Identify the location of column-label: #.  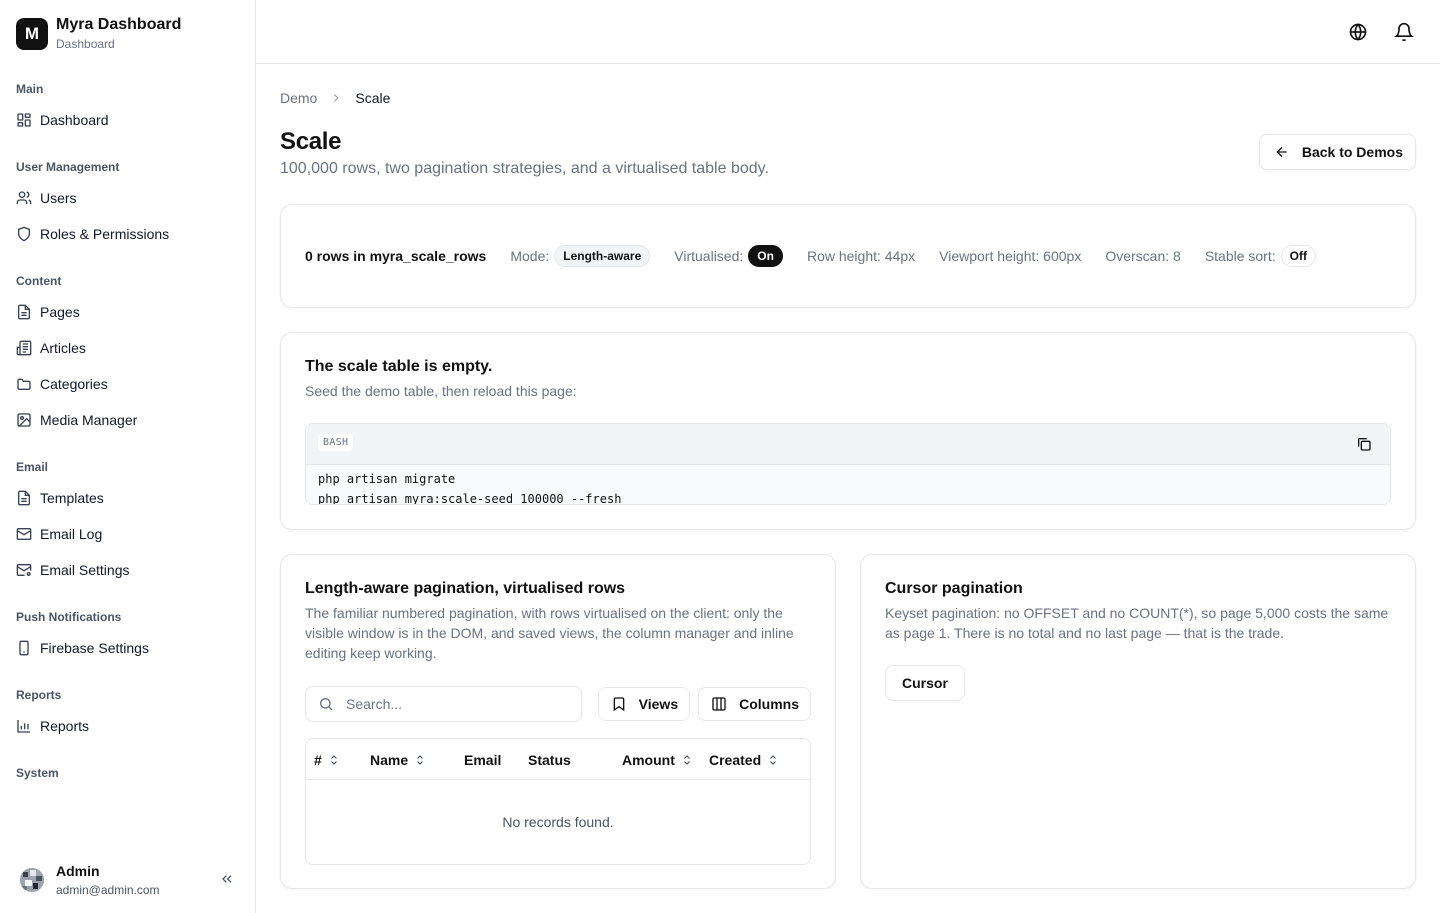
(318, 759).